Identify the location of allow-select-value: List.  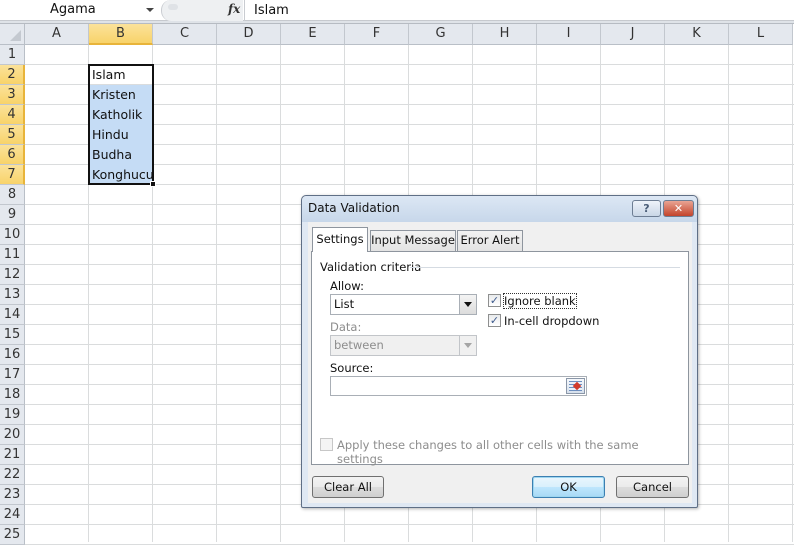
(344, 304).